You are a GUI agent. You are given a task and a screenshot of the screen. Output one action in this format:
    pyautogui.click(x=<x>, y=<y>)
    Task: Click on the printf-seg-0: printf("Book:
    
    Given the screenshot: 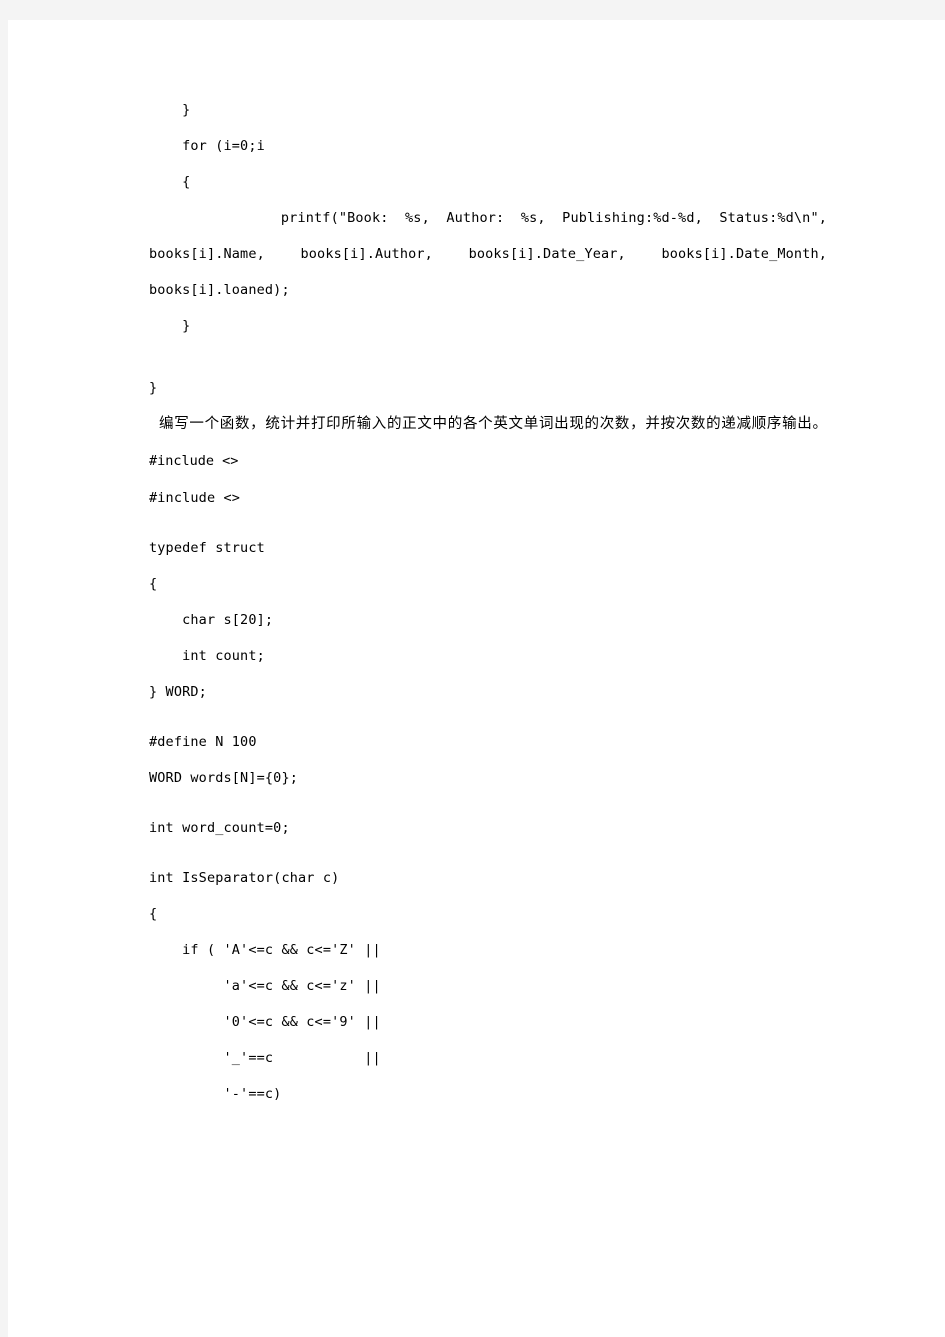 What is the action you would take?
    pyautogui.click(x=334, y=218)
    